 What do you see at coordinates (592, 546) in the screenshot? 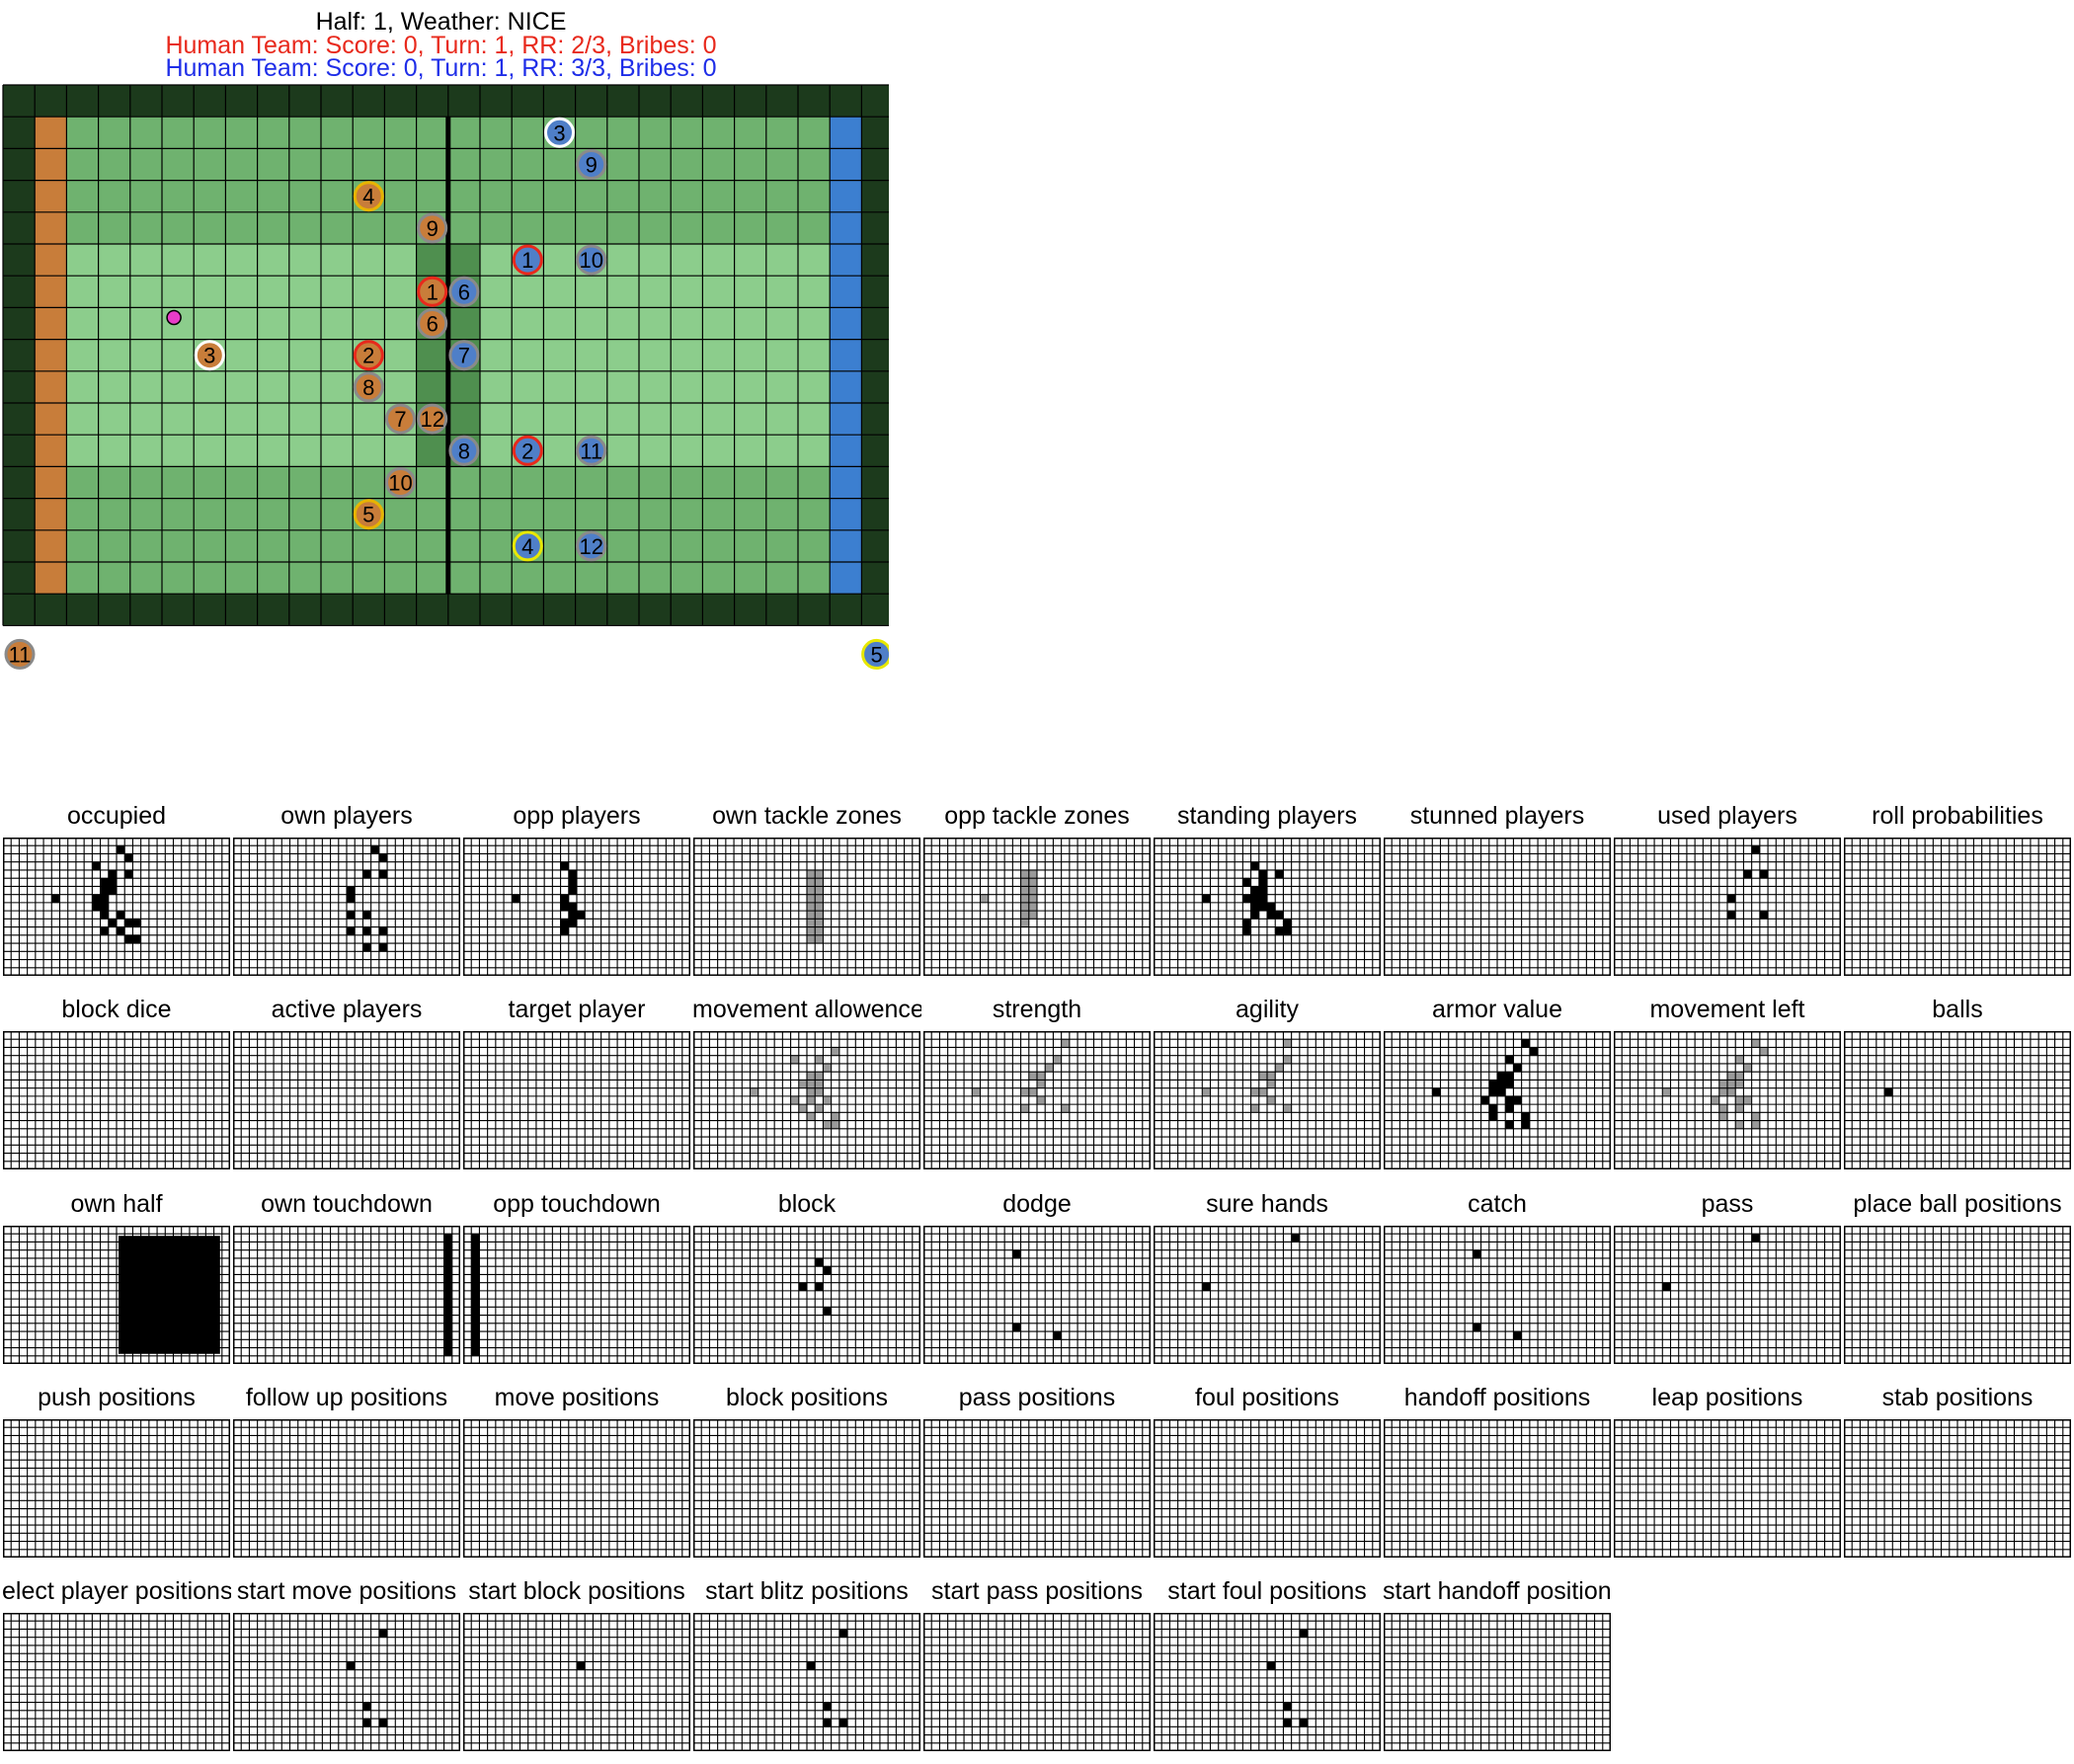
I see `blue-player-12: 12` at bounding box center [592, 546].